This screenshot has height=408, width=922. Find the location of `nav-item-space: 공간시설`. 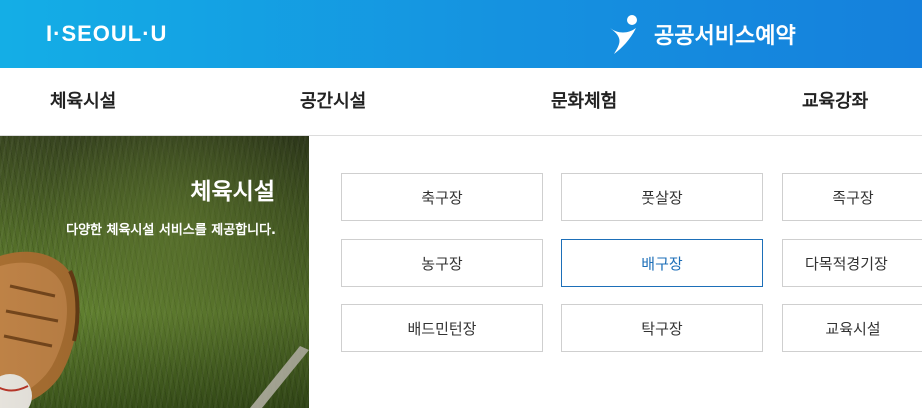

nav-item-space: 공간시설 is located at coordinates (333, 101).